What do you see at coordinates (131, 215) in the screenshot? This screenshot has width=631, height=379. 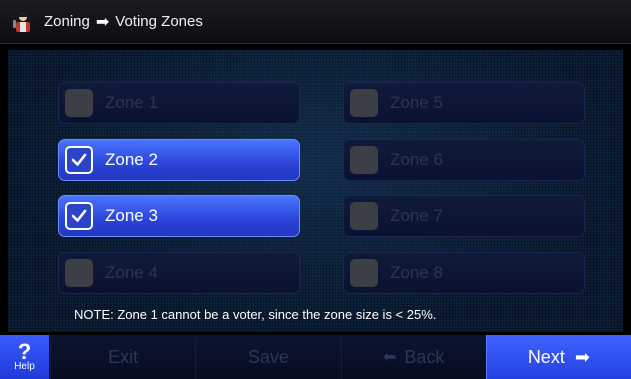 I see `zone-3-label: Zone 3` at bounding box center [131, 215].